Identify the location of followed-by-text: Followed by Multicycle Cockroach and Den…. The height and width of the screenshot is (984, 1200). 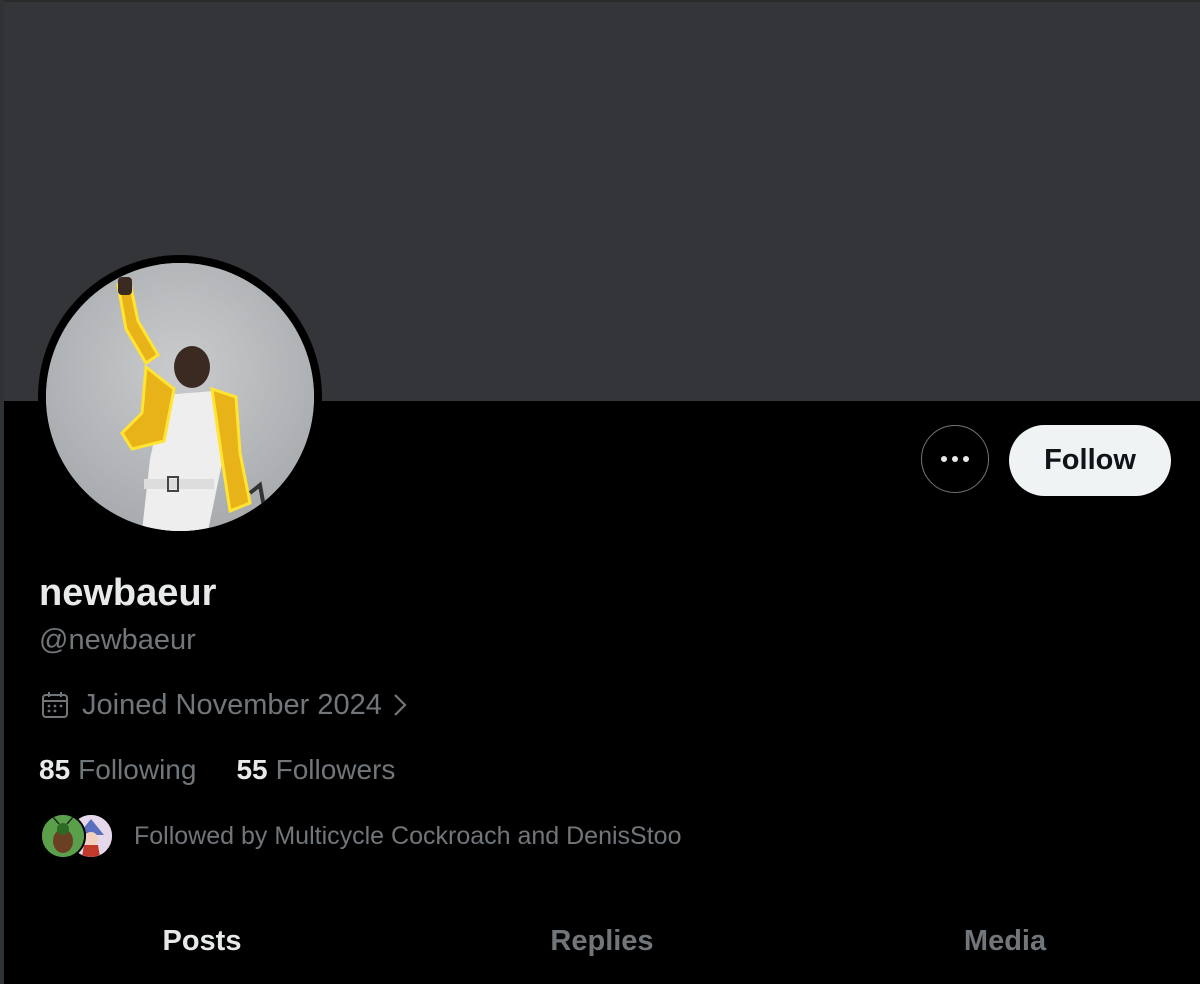
(408, 835).